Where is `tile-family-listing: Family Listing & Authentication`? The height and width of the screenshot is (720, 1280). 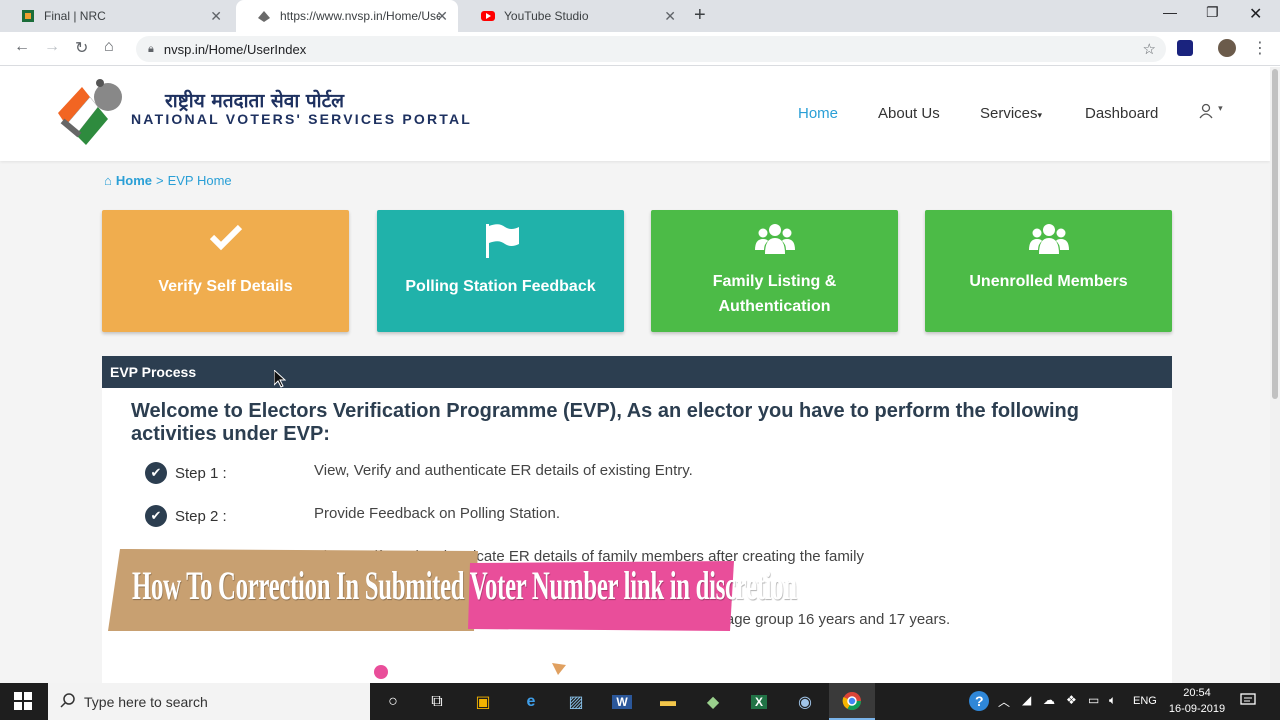 tile-family-listing: Family Listing & Authentication is located at coordinates (774, 271).